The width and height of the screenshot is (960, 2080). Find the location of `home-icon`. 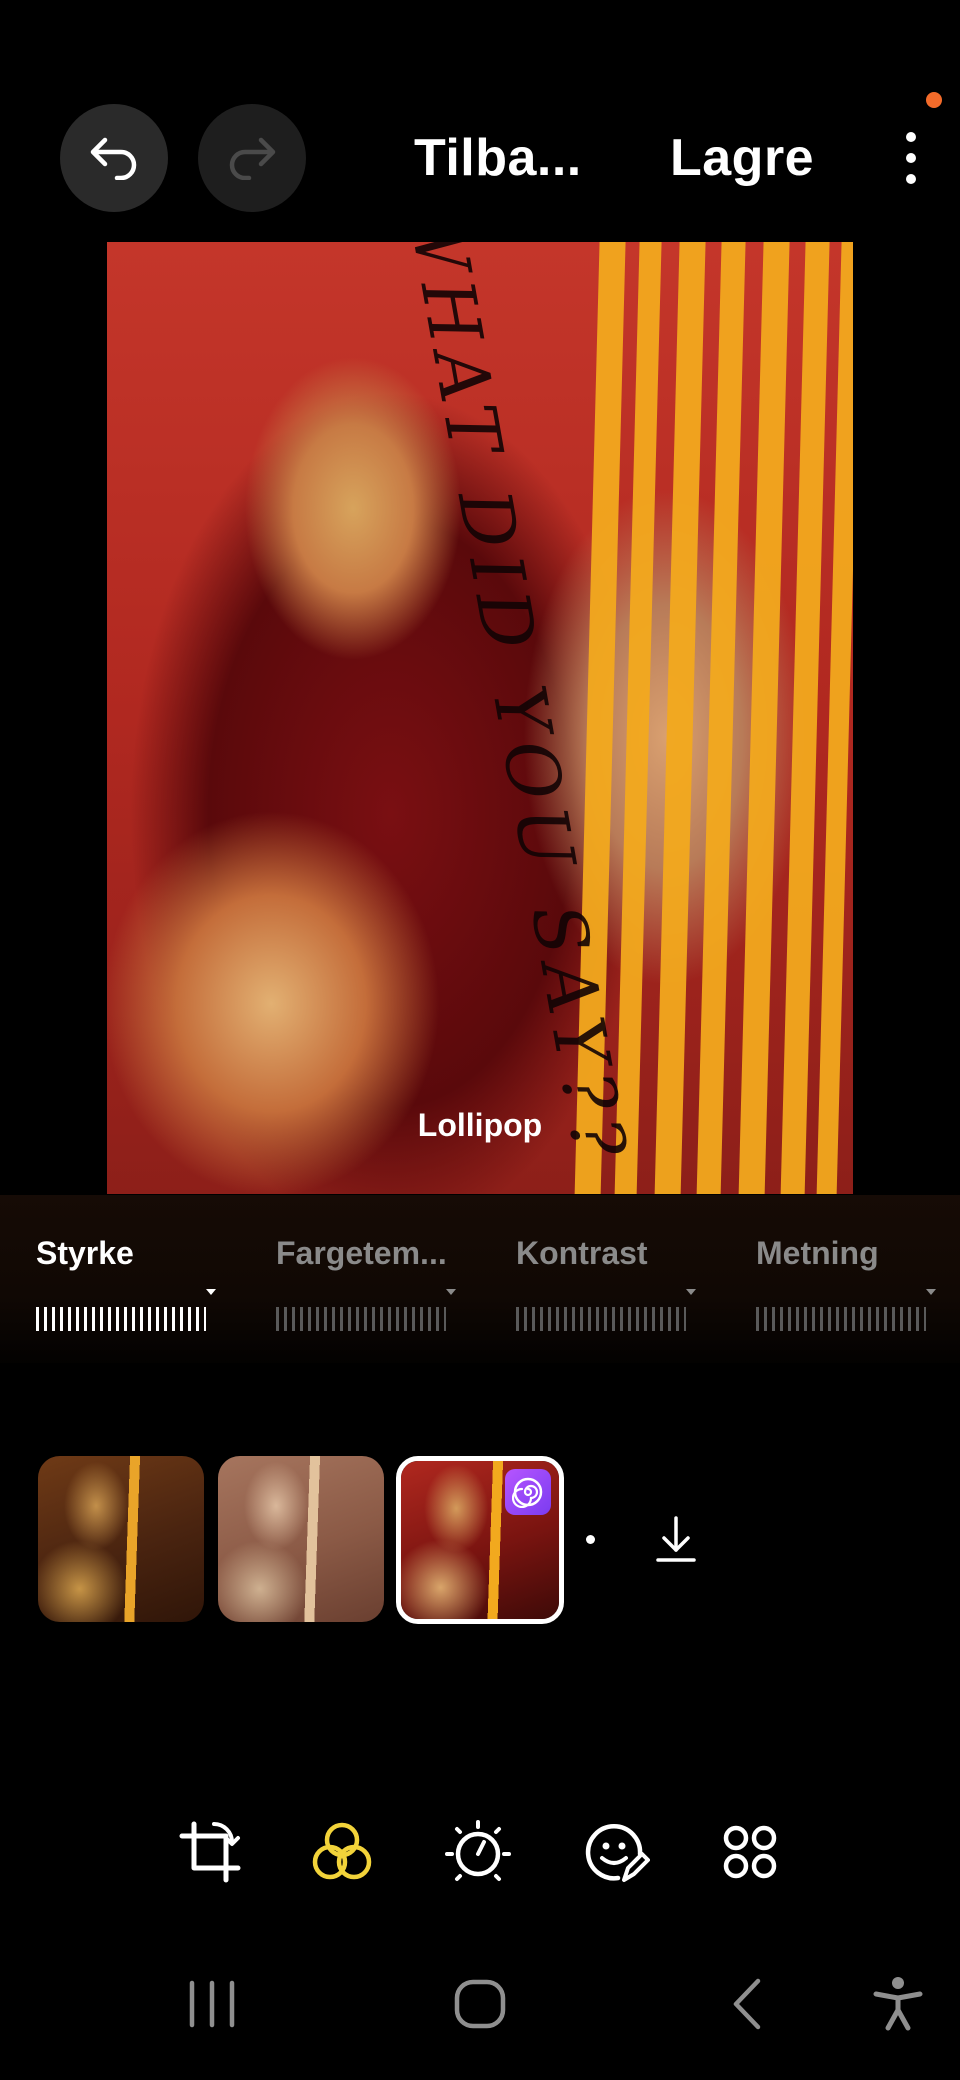

home-icon is located at coordinates (480, 2004).